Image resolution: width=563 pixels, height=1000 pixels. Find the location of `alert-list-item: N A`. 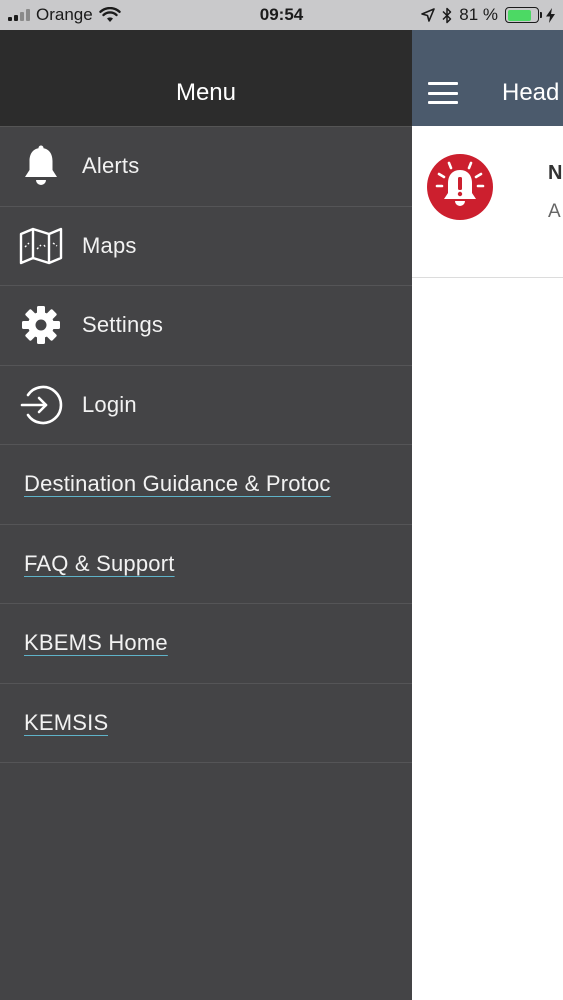

alert-list-item: N A is located at coordinates (487, 202).